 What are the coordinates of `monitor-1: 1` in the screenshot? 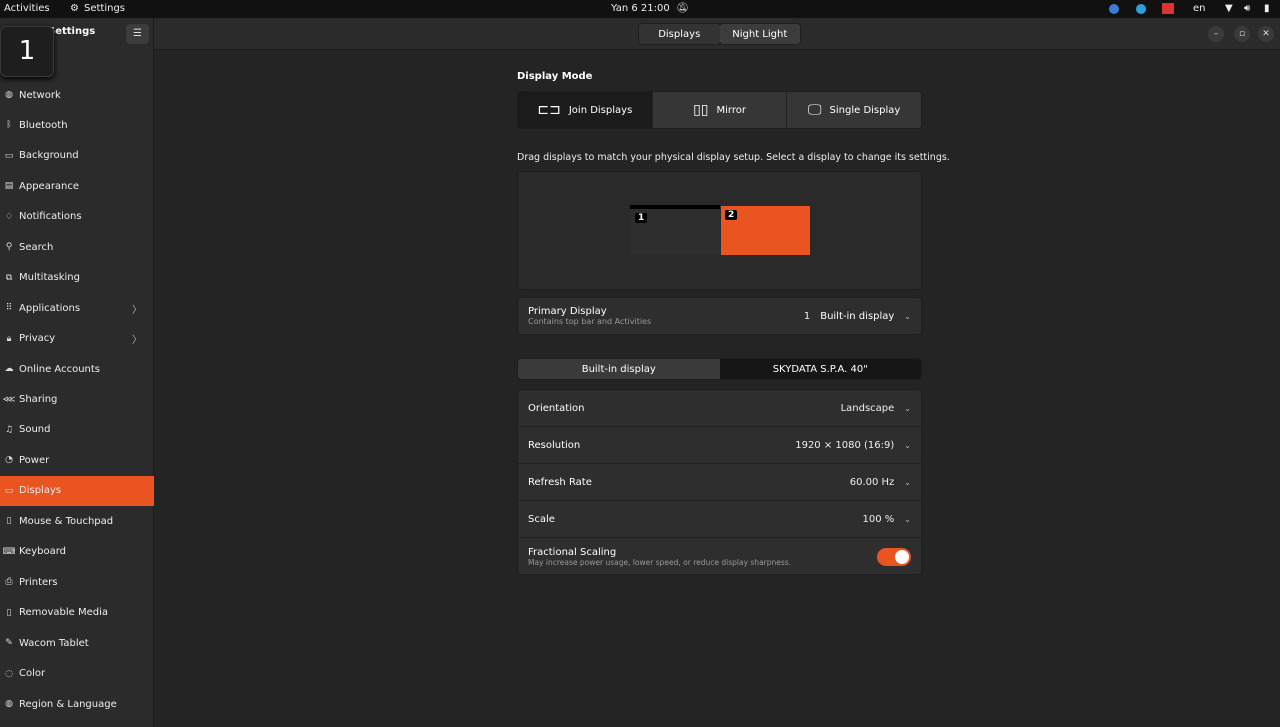 It's located at (675, 230).